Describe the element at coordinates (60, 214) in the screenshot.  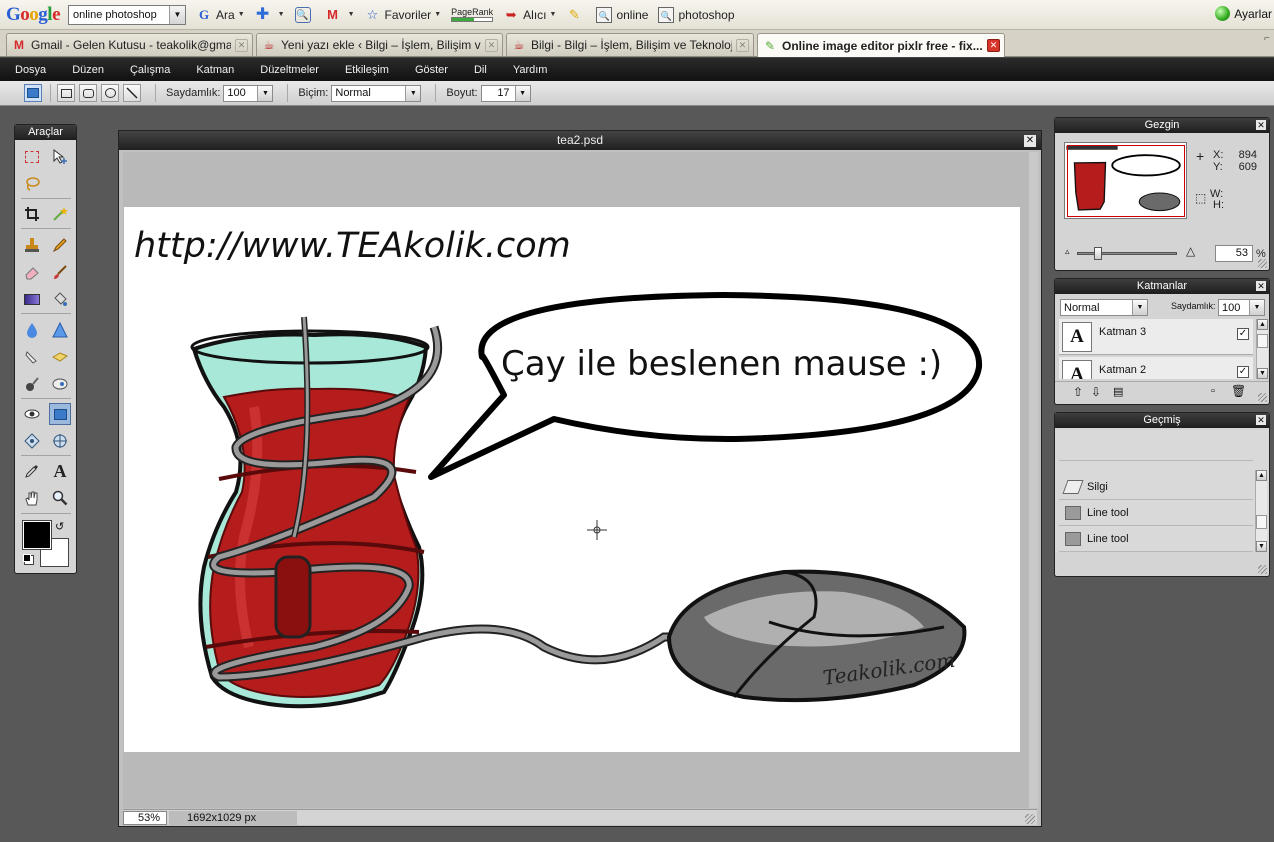
I see `magic-wand-tool` at that location.